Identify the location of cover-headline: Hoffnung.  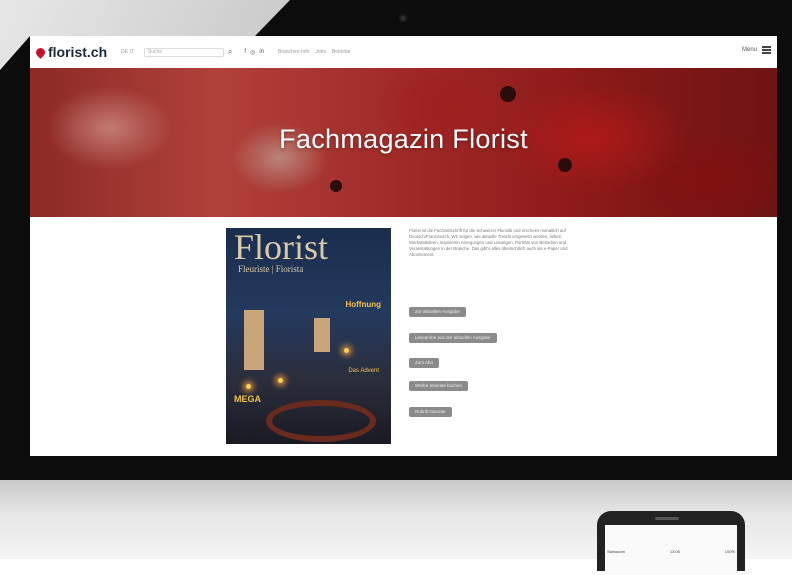
(363, 304).